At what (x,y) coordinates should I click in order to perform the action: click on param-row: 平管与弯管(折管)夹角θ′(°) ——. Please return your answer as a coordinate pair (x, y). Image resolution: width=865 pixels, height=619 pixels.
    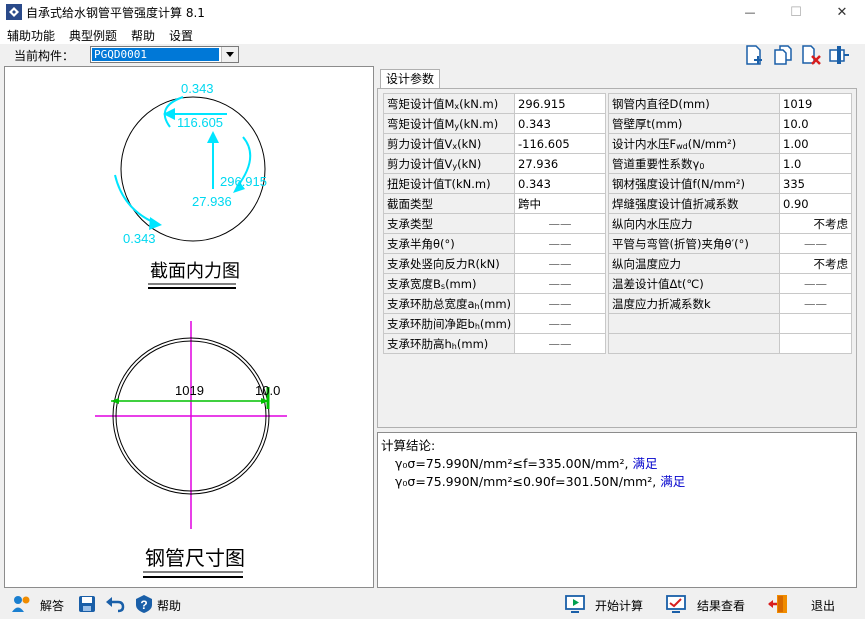
    Looking at the image, I should click on (730, 243).